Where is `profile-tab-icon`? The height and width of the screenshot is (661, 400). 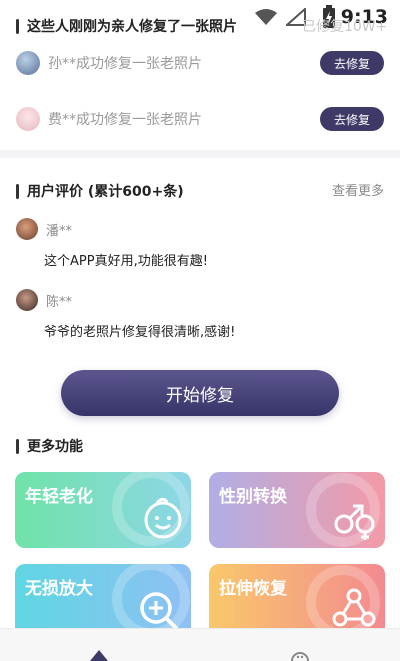
profile-tab-icon is located at coordinates (300, 655).